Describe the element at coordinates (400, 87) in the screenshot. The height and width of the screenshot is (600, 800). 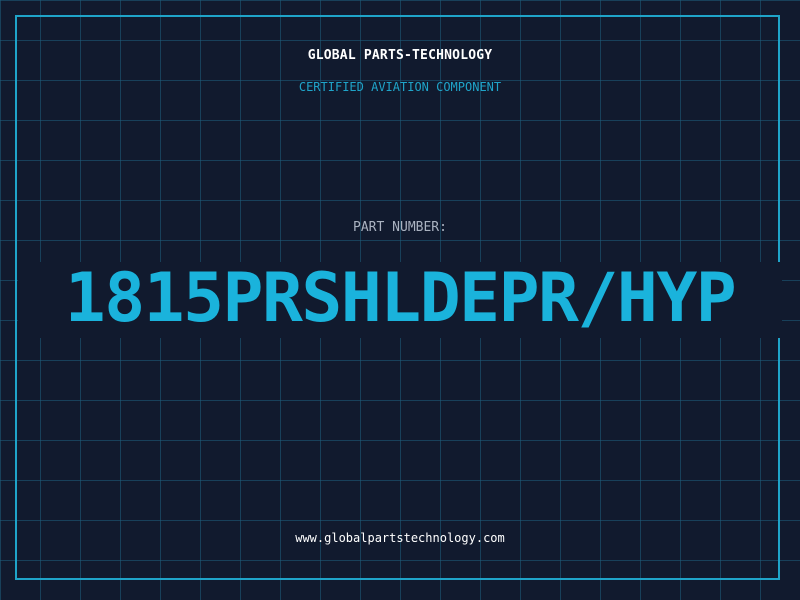
I see `certification-tagline: CERTIFIED AVIATION COMPONENT` at that location.